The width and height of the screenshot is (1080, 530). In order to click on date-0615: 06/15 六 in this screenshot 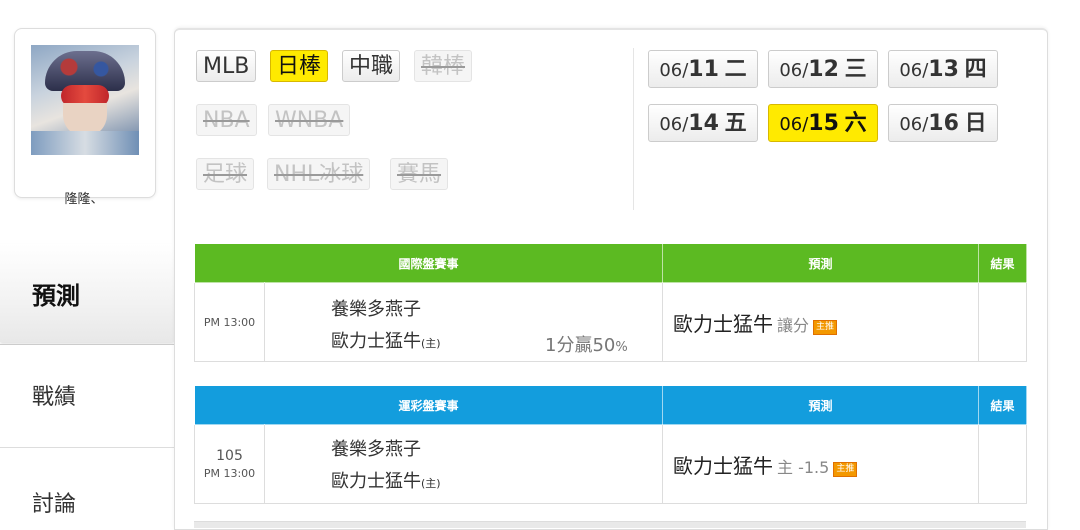, I will do `click(823, 123)`.